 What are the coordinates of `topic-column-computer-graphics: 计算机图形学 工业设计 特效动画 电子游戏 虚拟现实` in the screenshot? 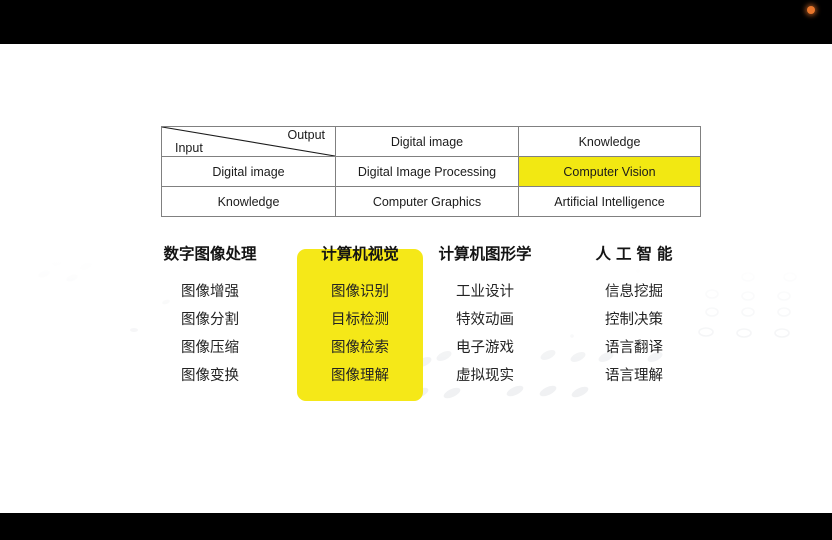 It's located at (485, 316).